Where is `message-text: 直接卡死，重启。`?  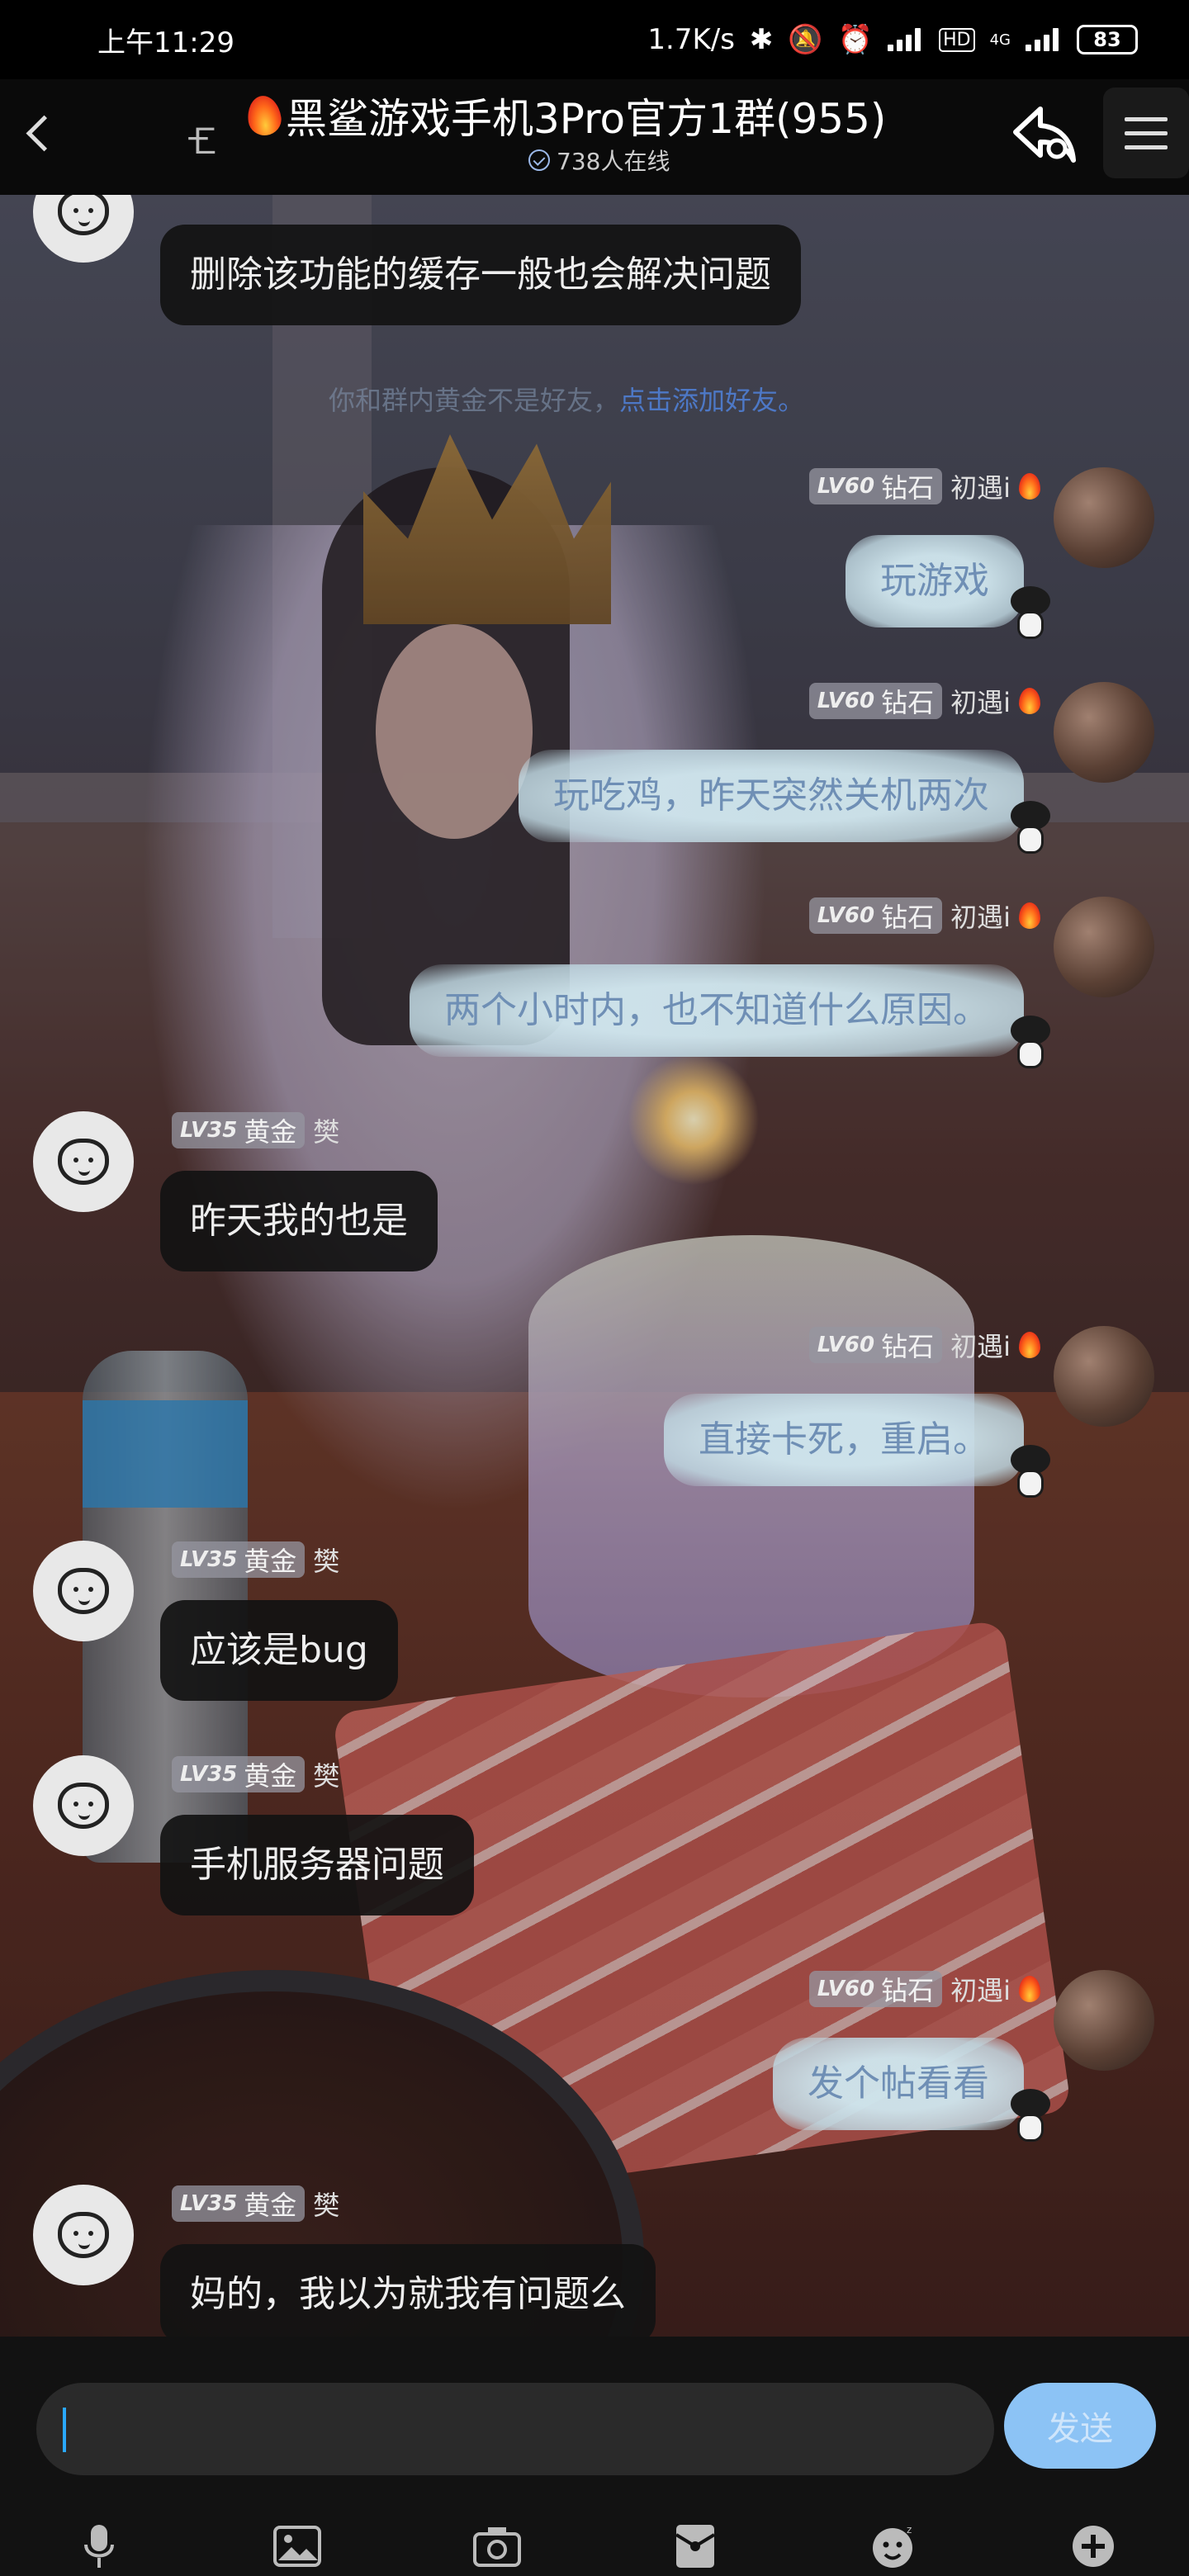
message-text: 直接卡死，重启。 is located at coordinates (844, 1439).